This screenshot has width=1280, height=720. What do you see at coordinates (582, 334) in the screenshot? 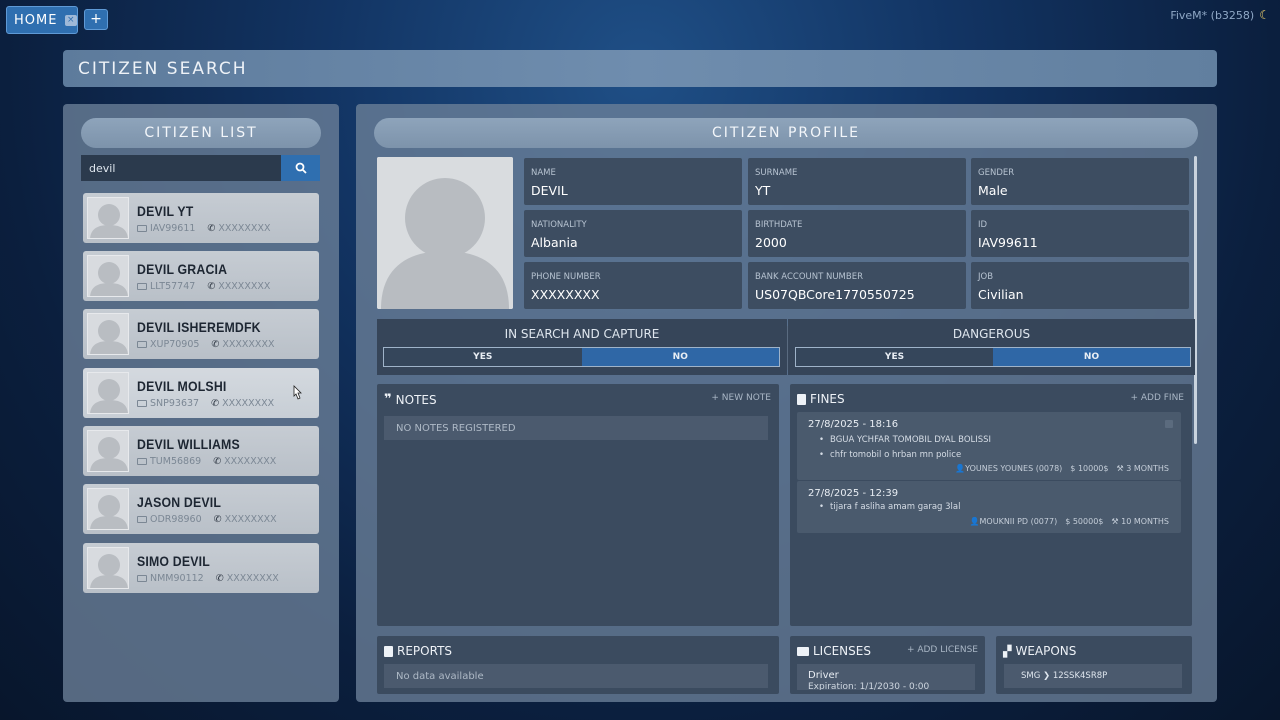
I see `search-capture-title: IN SEARCH AND CAPTURE` at bounding box center [582, 334].